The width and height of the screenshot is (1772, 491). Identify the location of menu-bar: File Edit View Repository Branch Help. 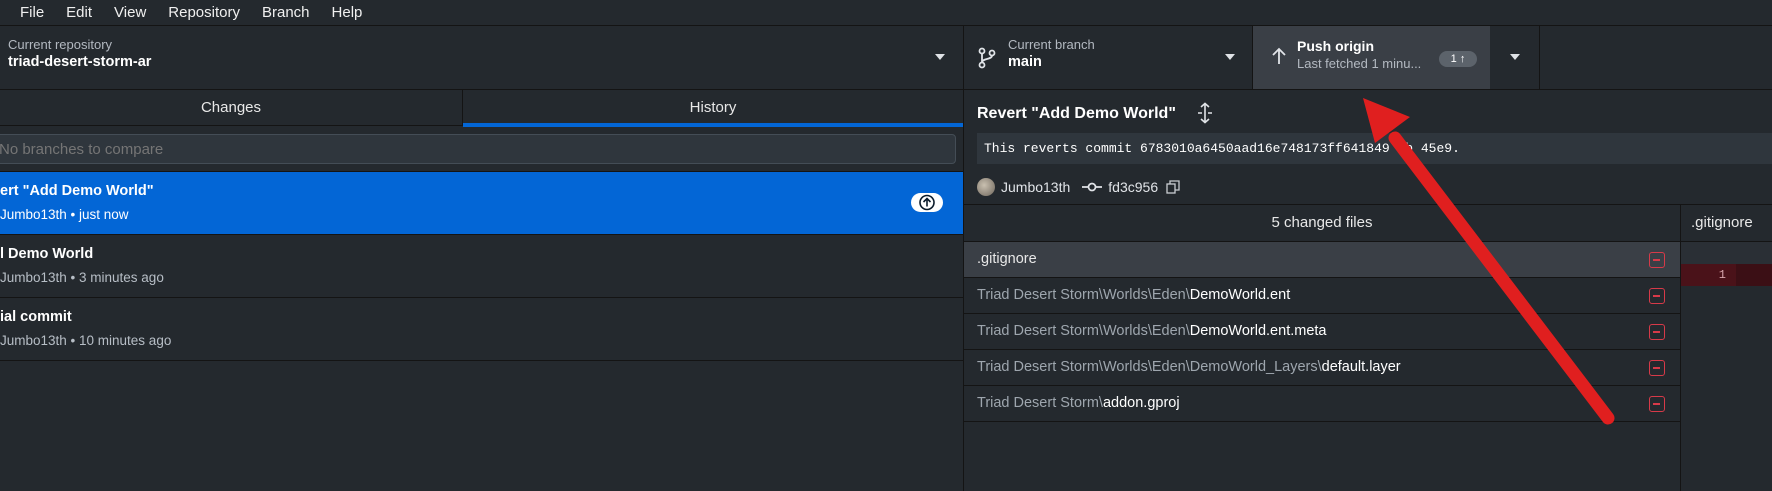
(886, 12).